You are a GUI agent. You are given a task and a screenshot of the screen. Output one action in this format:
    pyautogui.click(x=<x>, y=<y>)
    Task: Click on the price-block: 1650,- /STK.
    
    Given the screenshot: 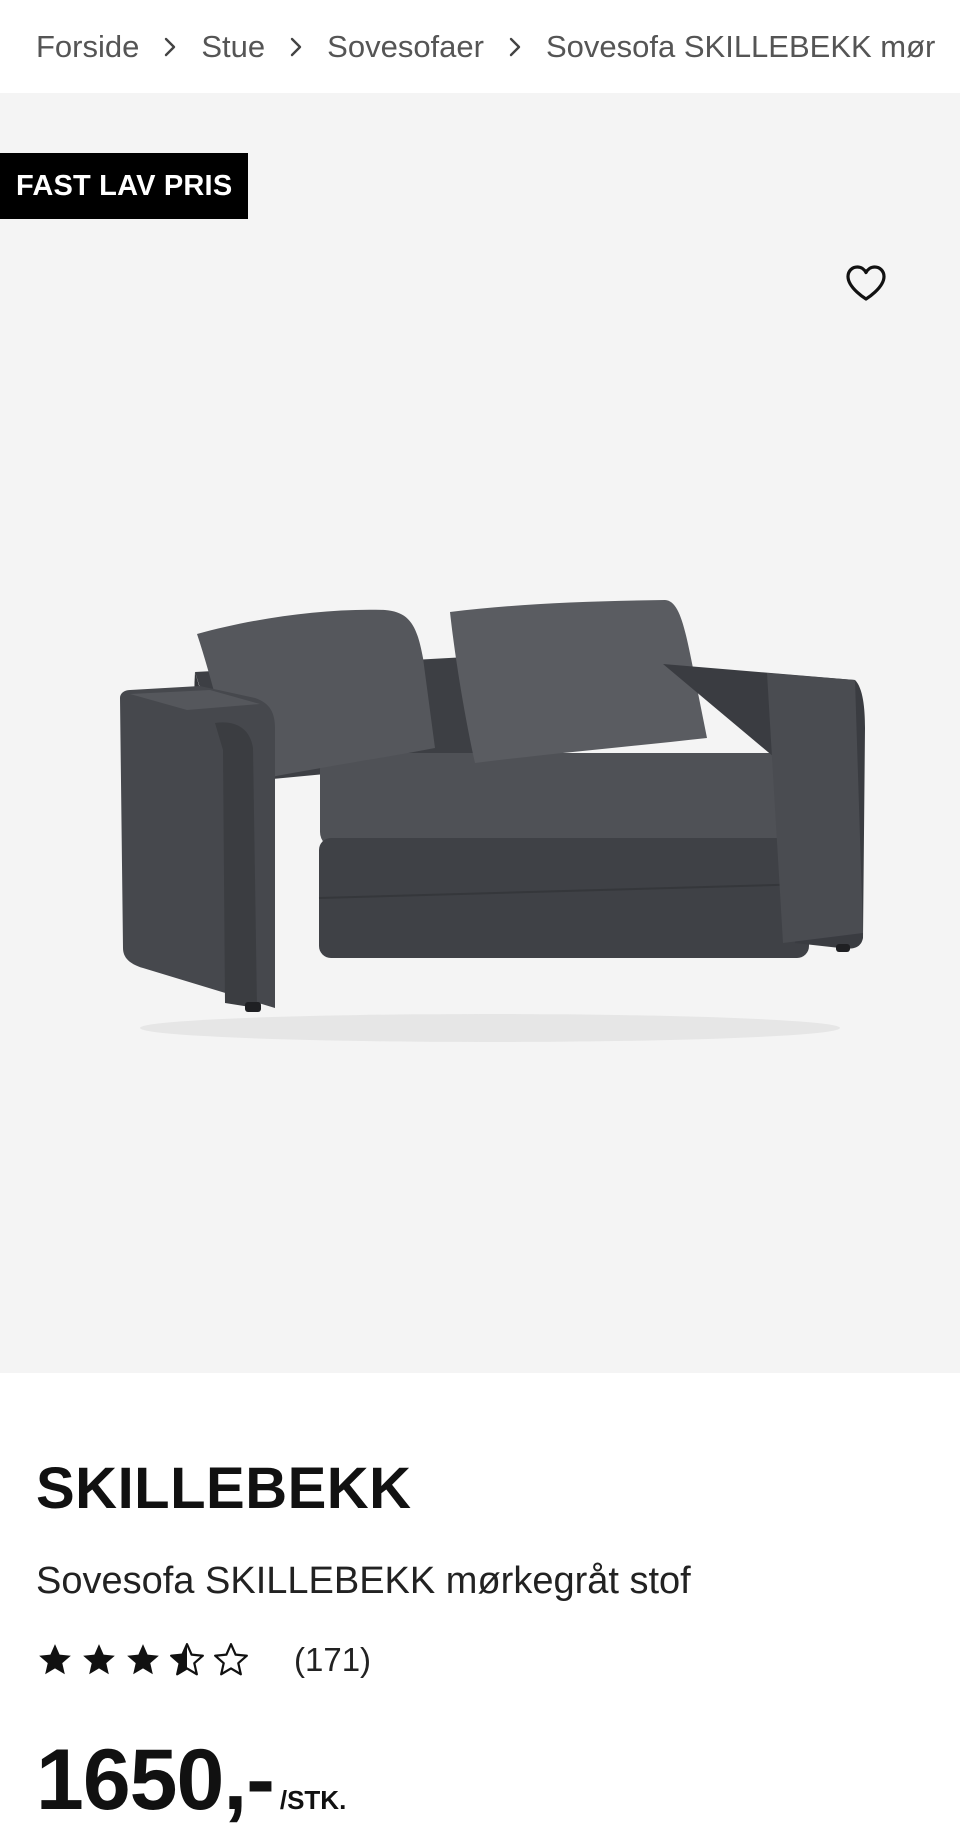 What is the action you would take?
    pyautogui.click(x=480, y=1780)
    